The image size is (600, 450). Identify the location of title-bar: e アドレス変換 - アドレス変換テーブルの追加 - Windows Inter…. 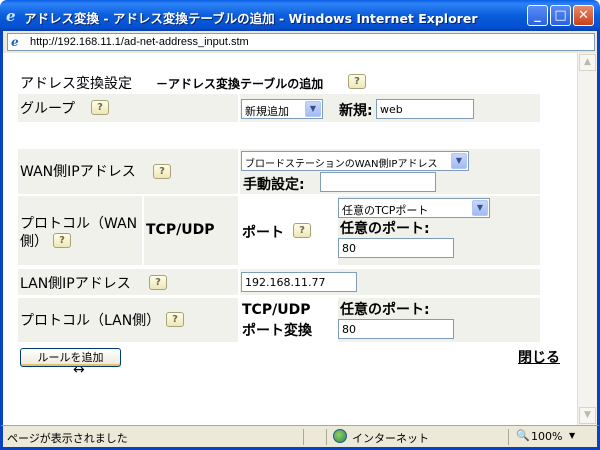
(300, 15).